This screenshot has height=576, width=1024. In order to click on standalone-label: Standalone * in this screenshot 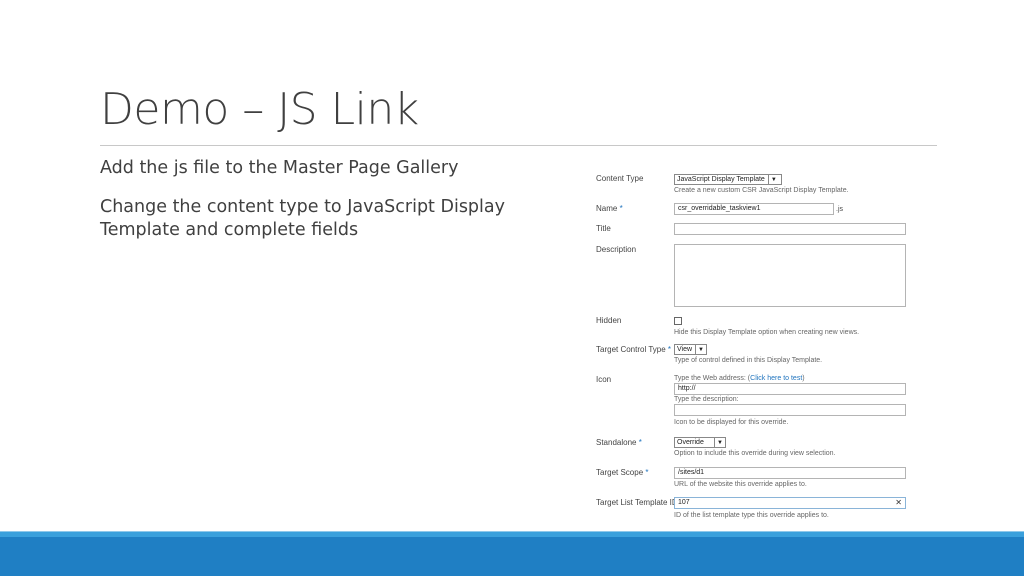, I will do `click(619, 442)`.